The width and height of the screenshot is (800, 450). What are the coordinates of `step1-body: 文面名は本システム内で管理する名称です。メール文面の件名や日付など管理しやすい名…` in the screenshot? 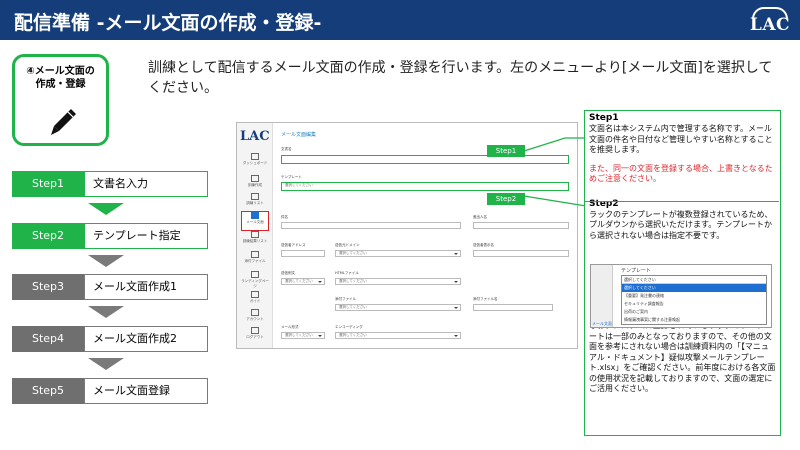 It's located at (681, 139).